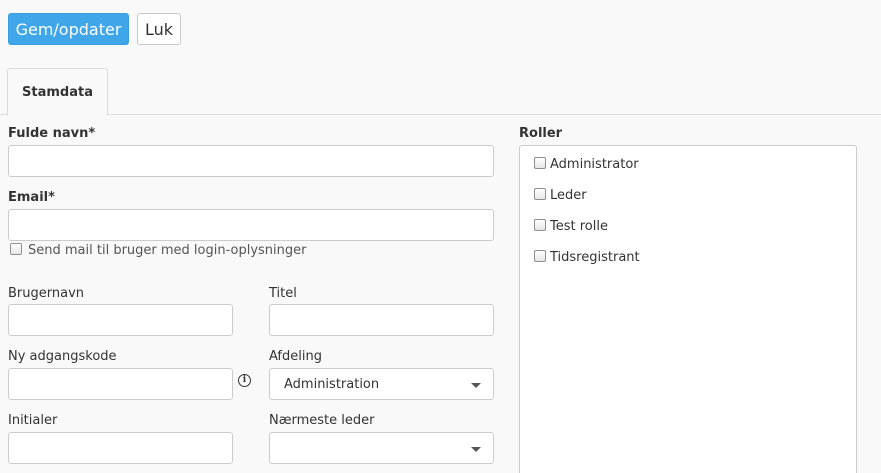 This screenshot has width=881, height=473. Describe the element at coordinates (381, 320) in the screenshot. I see `title-input` at that location.